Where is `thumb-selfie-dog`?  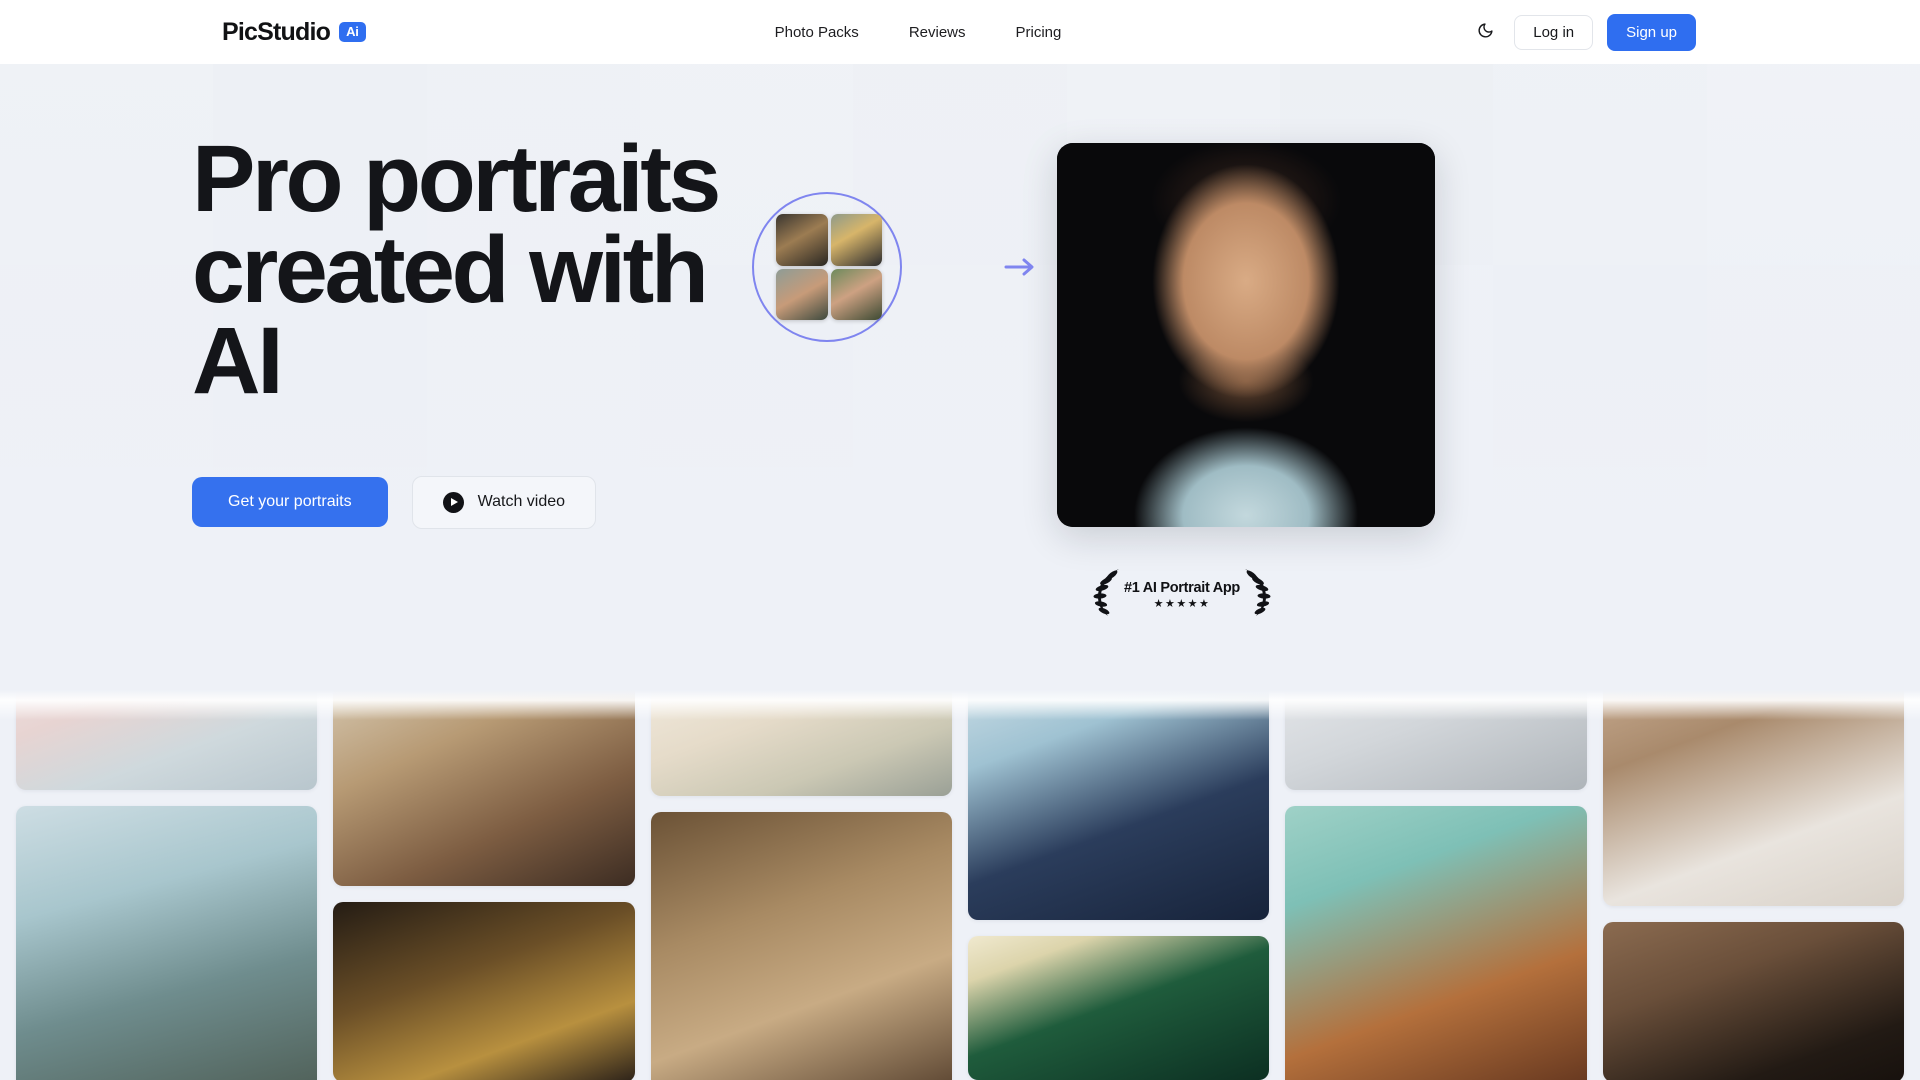
thumb-selfie-dog is located at coordinates (802, 240).